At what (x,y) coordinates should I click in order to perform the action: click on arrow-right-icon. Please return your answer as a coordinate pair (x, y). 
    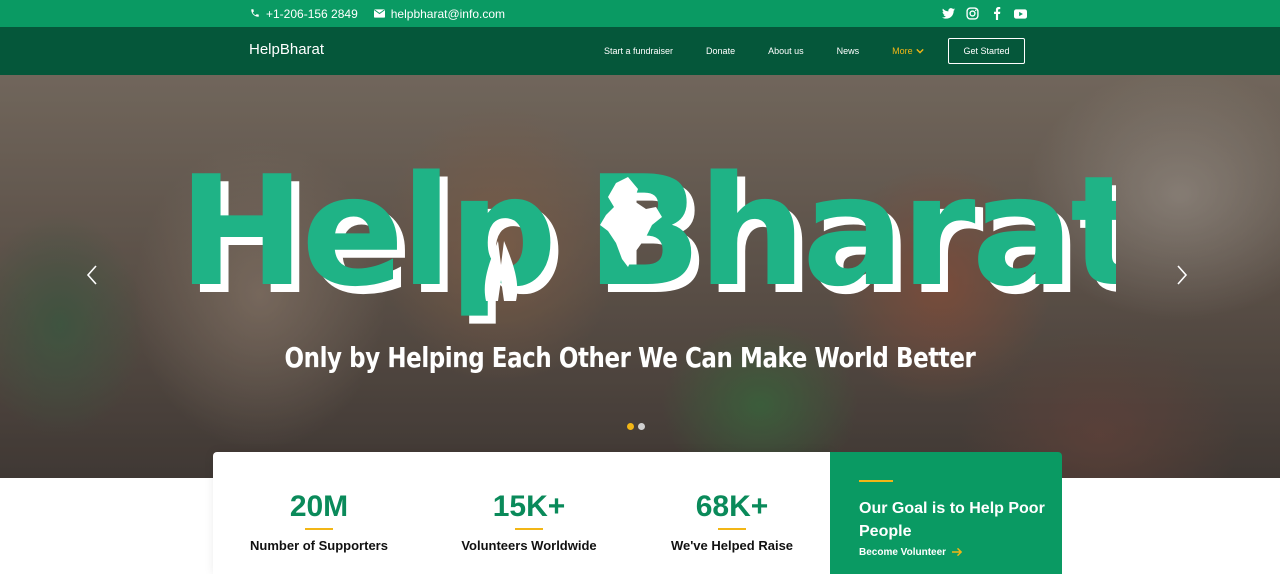
    Looking at the image, I should click on (957, 552).